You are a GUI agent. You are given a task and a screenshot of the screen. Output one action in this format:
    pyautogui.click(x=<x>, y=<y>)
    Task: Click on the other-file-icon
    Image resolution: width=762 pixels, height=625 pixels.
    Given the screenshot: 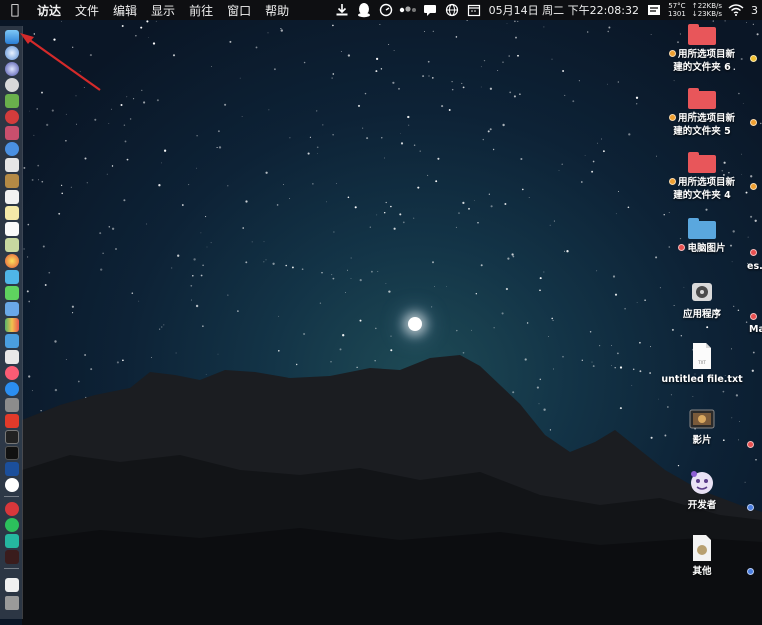 What is the action you would take?
    pyautogui.click(x=702, y=548)
    